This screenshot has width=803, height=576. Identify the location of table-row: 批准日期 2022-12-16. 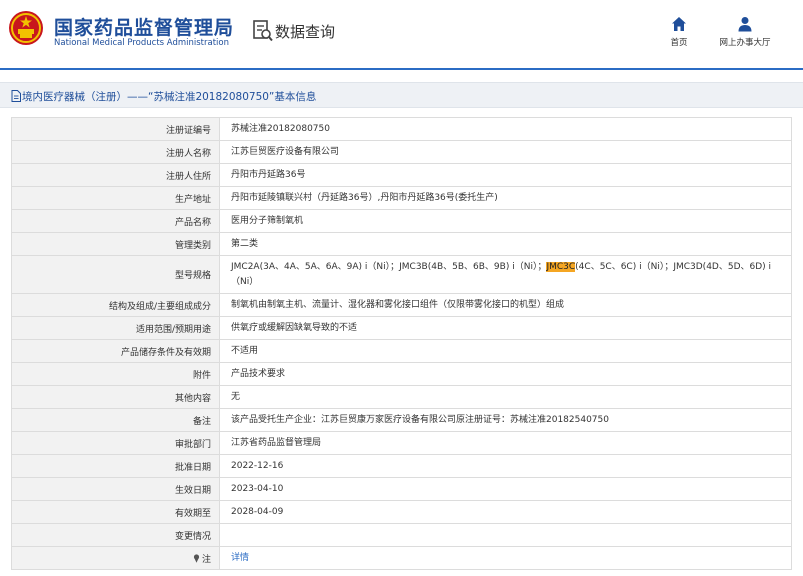
(401, 466).